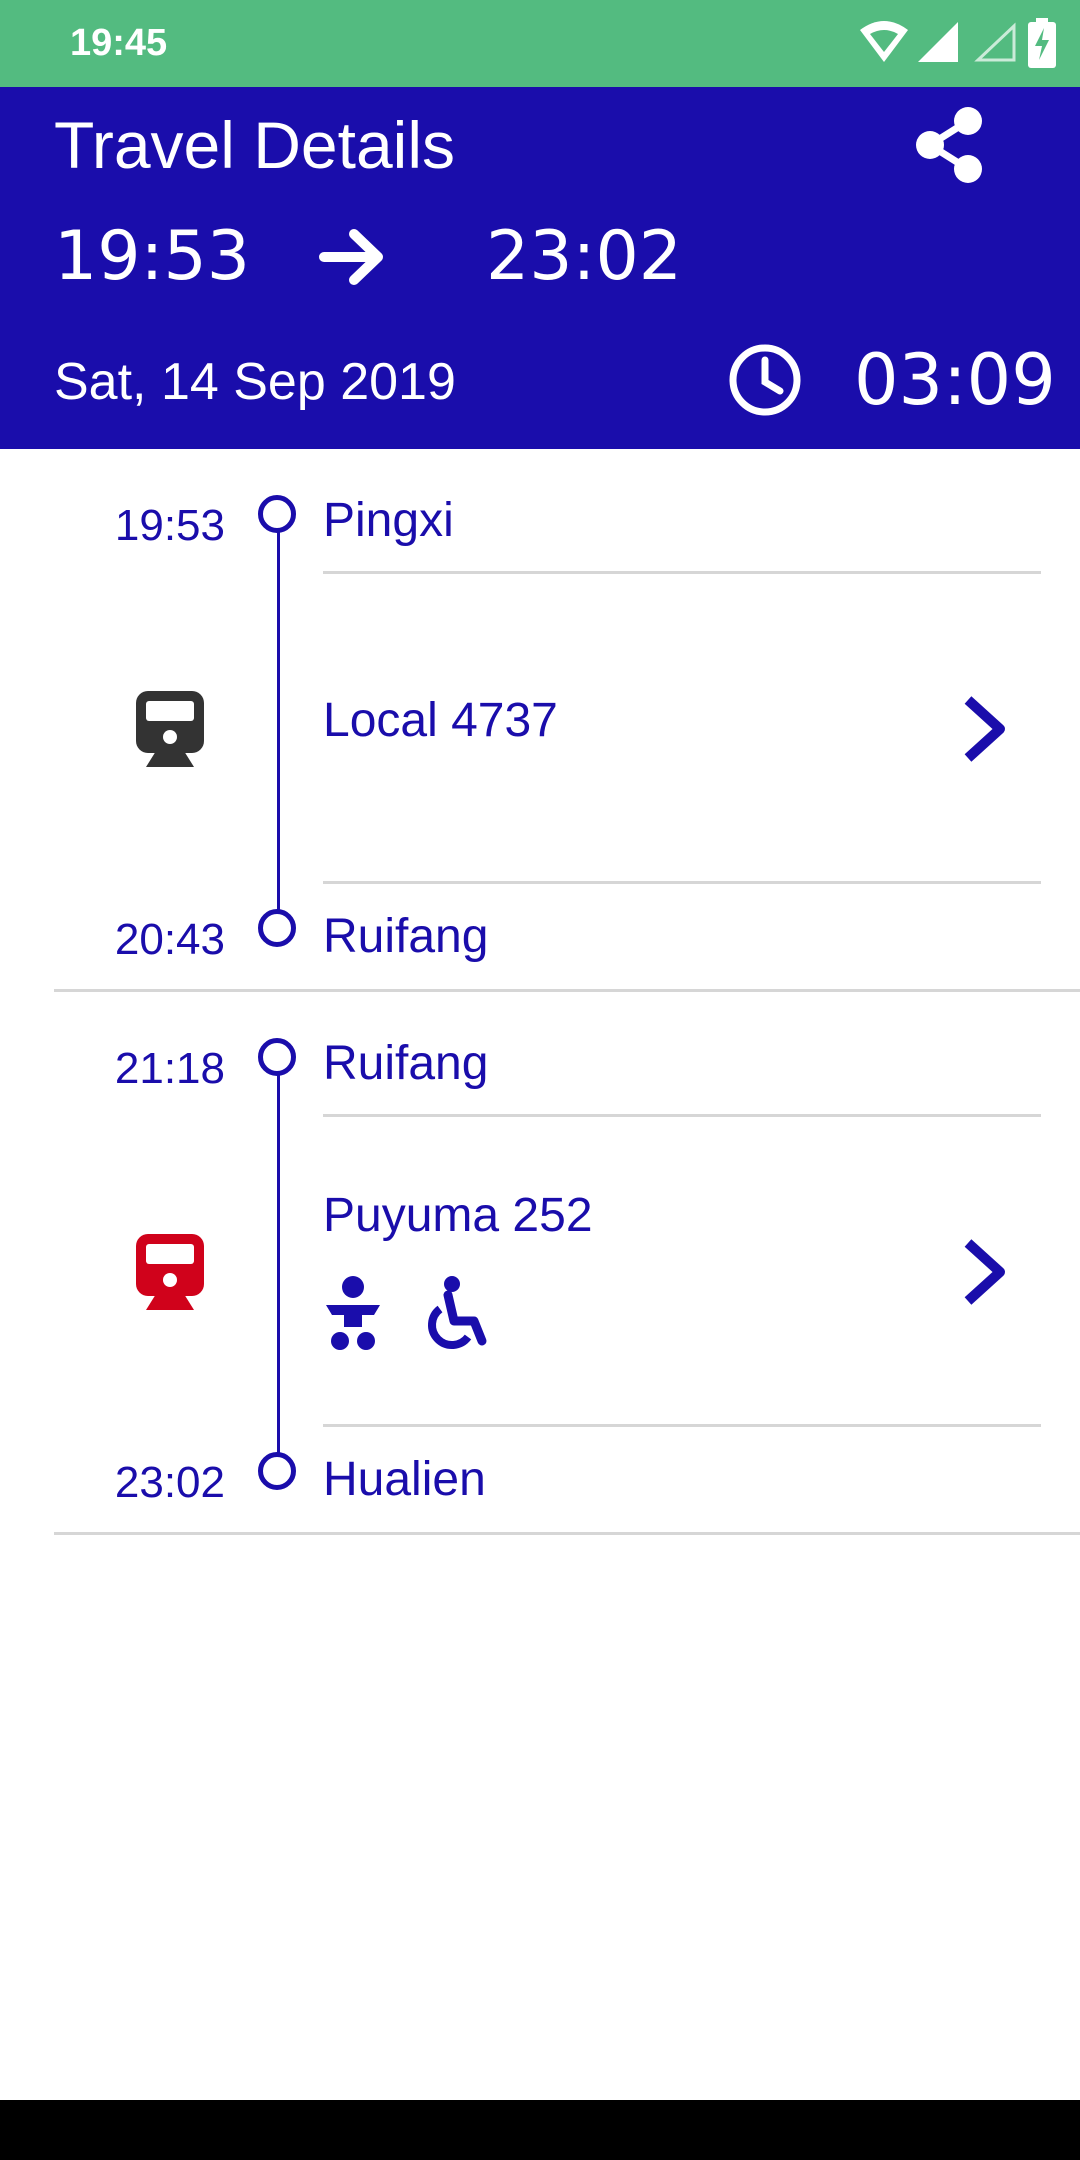 This screenshot has height=2160, width=1080. Describe the element at coordinates (1042, 43) in the screenshot. I see `battery-charging-icon` at that location.